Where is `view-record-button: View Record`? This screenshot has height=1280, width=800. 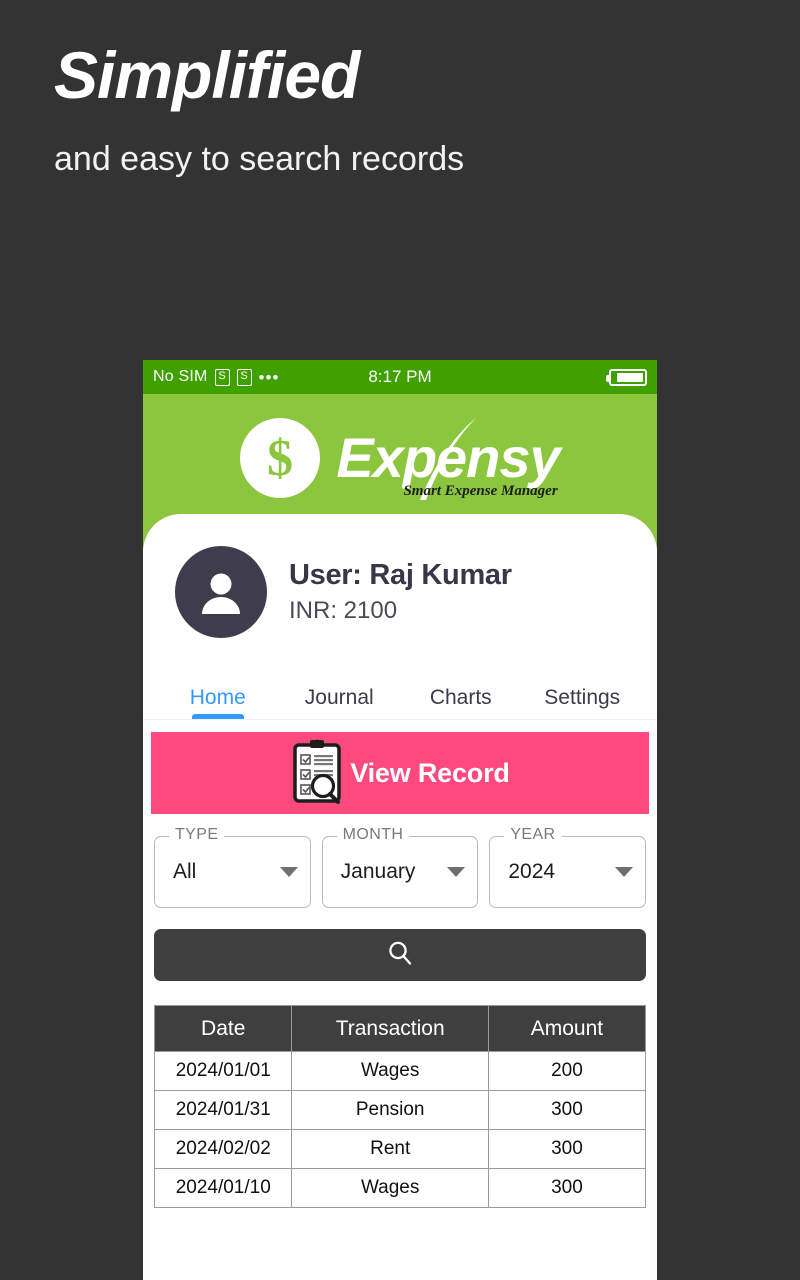 view-record-button: View Record is located at coordinates (400, 773).